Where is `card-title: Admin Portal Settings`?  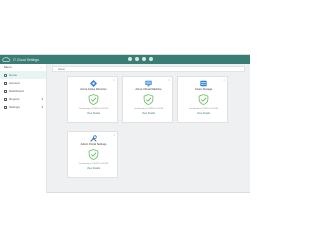
card-title: Admin Portal Settings is located at coordinates (93, 144).